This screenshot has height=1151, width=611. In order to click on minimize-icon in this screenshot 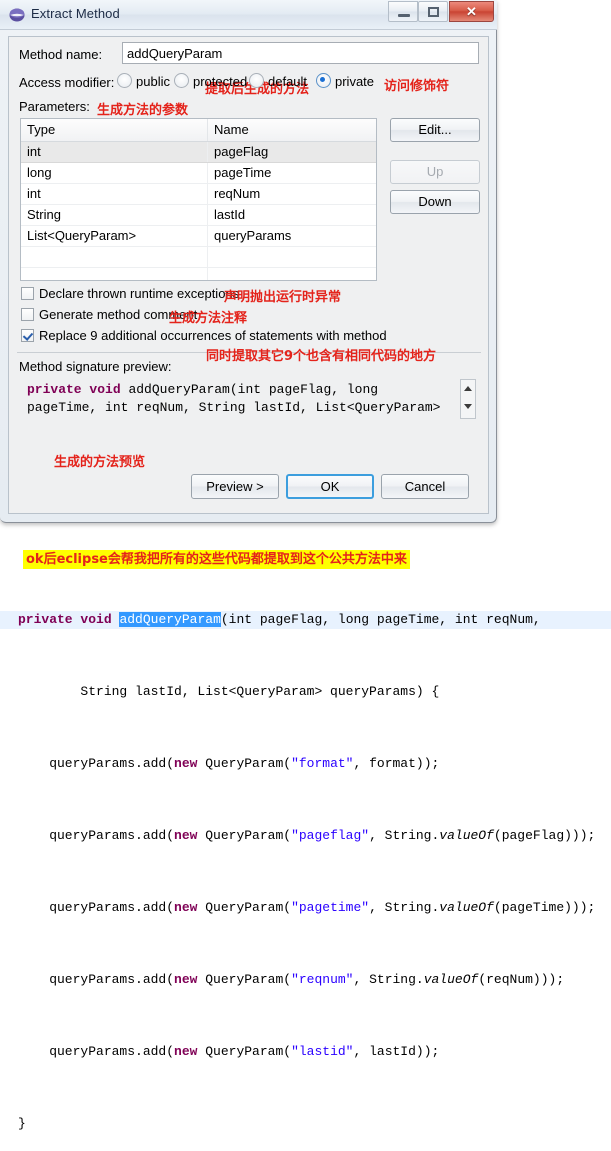, I will do `click(404, 15)`.